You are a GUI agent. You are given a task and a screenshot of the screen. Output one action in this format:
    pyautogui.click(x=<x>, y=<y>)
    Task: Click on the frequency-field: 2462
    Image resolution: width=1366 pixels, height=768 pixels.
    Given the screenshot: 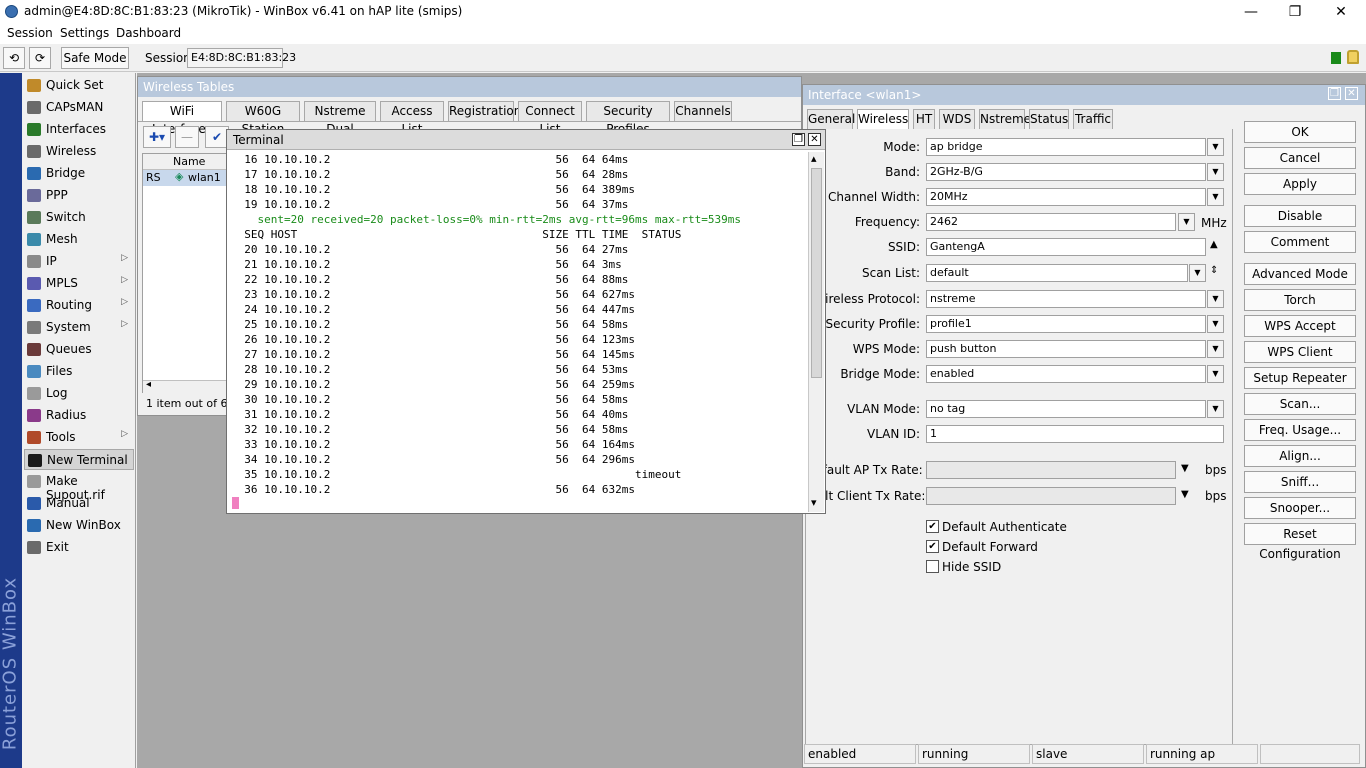 What is the action you would take?
    pyautogui.click(x=1051, y=222)
    